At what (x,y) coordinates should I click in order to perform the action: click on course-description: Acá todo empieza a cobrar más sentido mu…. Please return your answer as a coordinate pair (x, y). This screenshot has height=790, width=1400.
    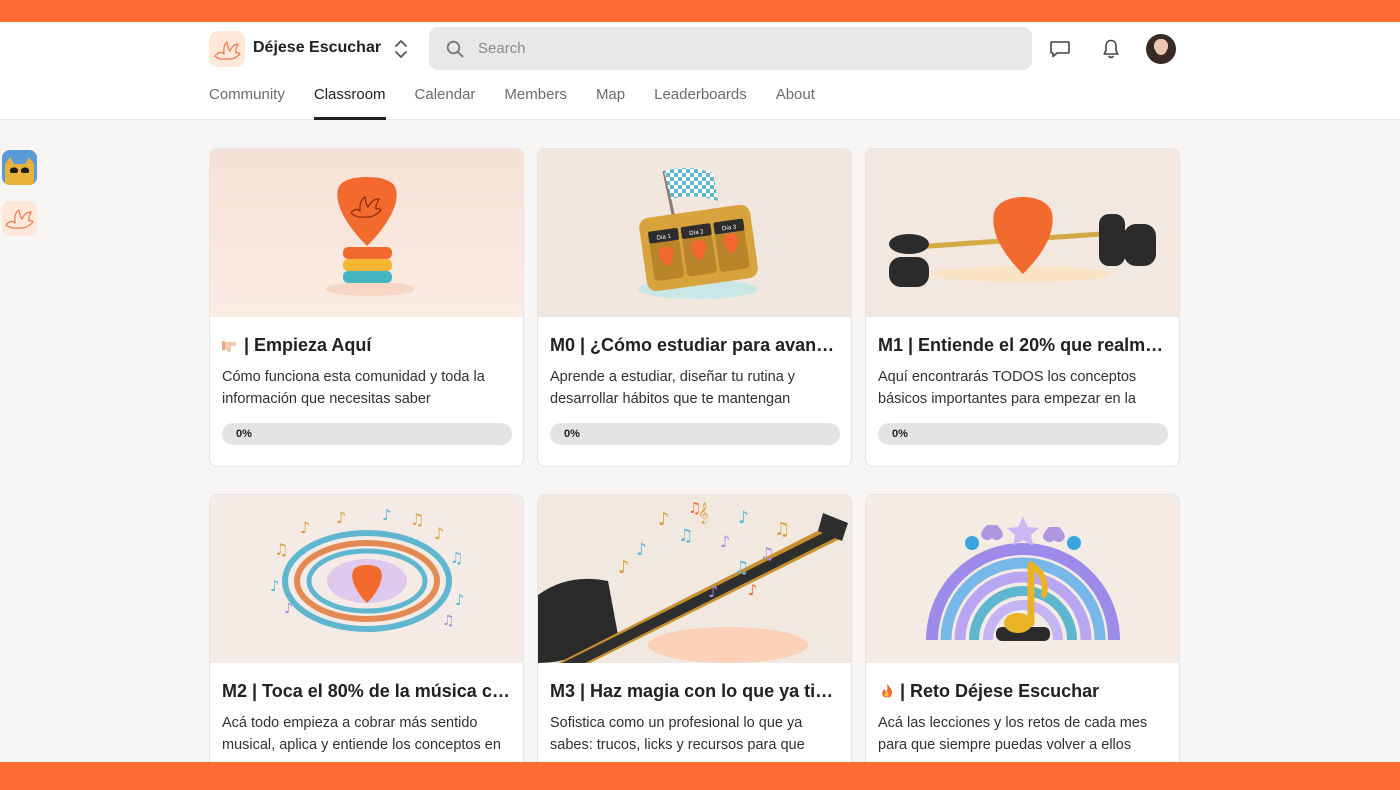
    Looking at the image, I should click on (361, 734).